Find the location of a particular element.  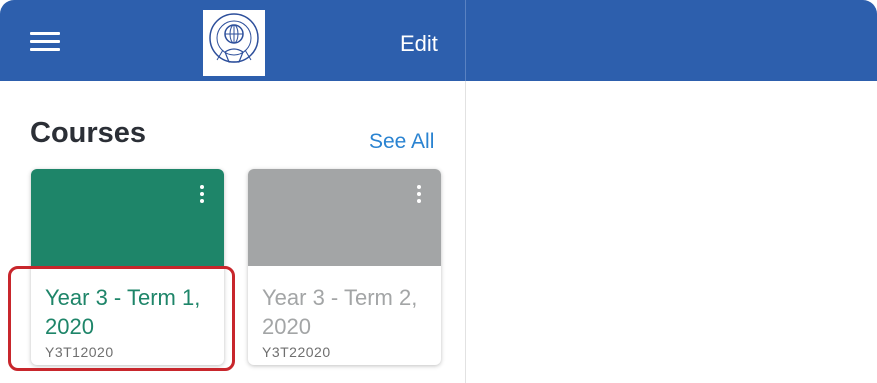

course-code: Y3T22020 is located at coordinates (296, 352).